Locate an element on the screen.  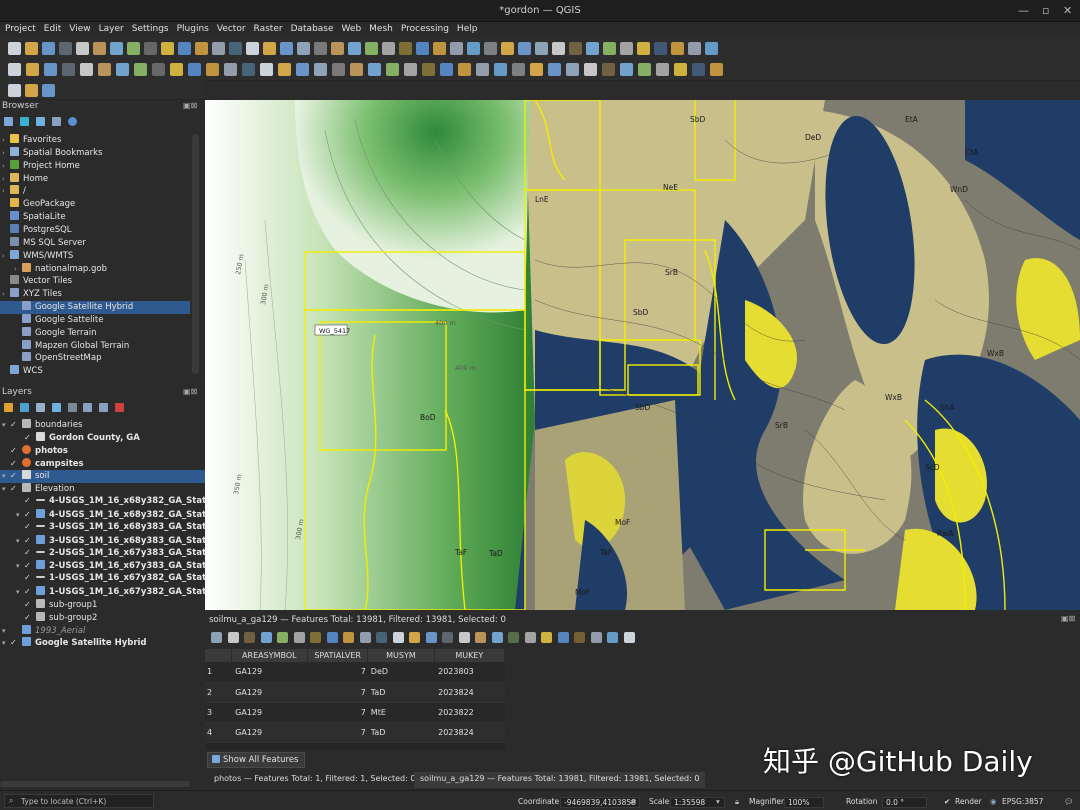
browser-item: SpatiaLite is located at coordinates (95, 217).